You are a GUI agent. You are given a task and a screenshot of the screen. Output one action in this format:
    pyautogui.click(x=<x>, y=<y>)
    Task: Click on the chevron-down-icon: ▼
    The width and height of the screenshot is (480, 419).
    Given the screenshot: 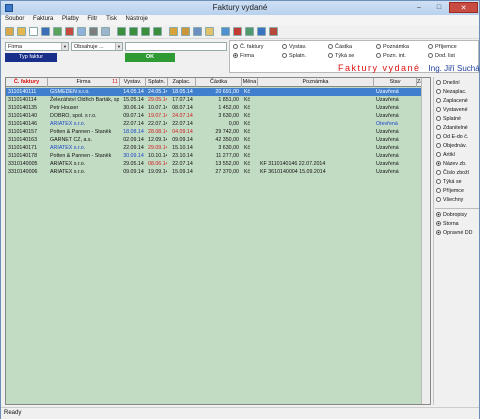 What is the action you would take?
    pyautogui.click(x=118, y=46)
    